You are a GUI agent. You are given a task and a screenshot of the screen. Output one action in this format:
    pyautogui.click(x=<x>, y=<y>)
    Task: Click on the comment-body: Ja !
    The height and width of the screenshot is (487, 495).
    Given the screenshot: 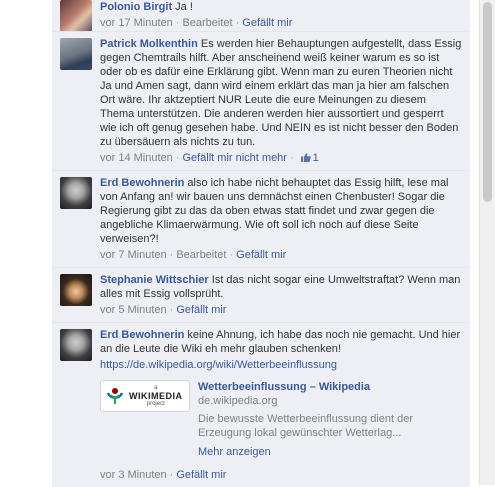 What is the action you would take?
    pyautogui.click(x=184, y=7)
    